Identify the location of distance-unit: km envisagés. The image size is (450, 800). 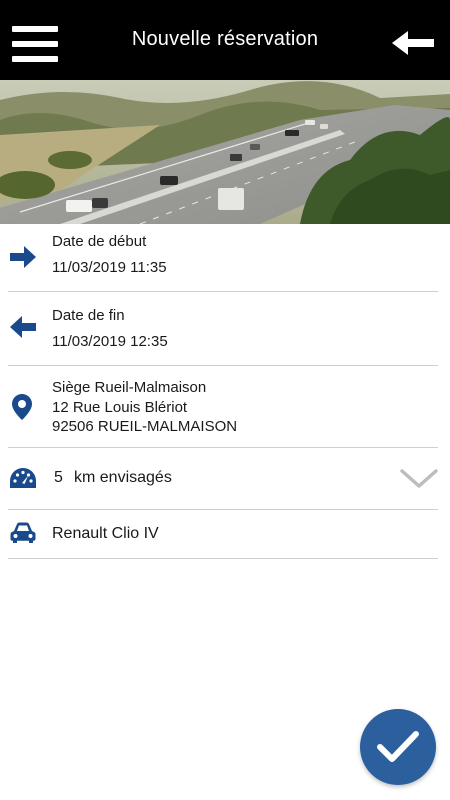
(123, 477).